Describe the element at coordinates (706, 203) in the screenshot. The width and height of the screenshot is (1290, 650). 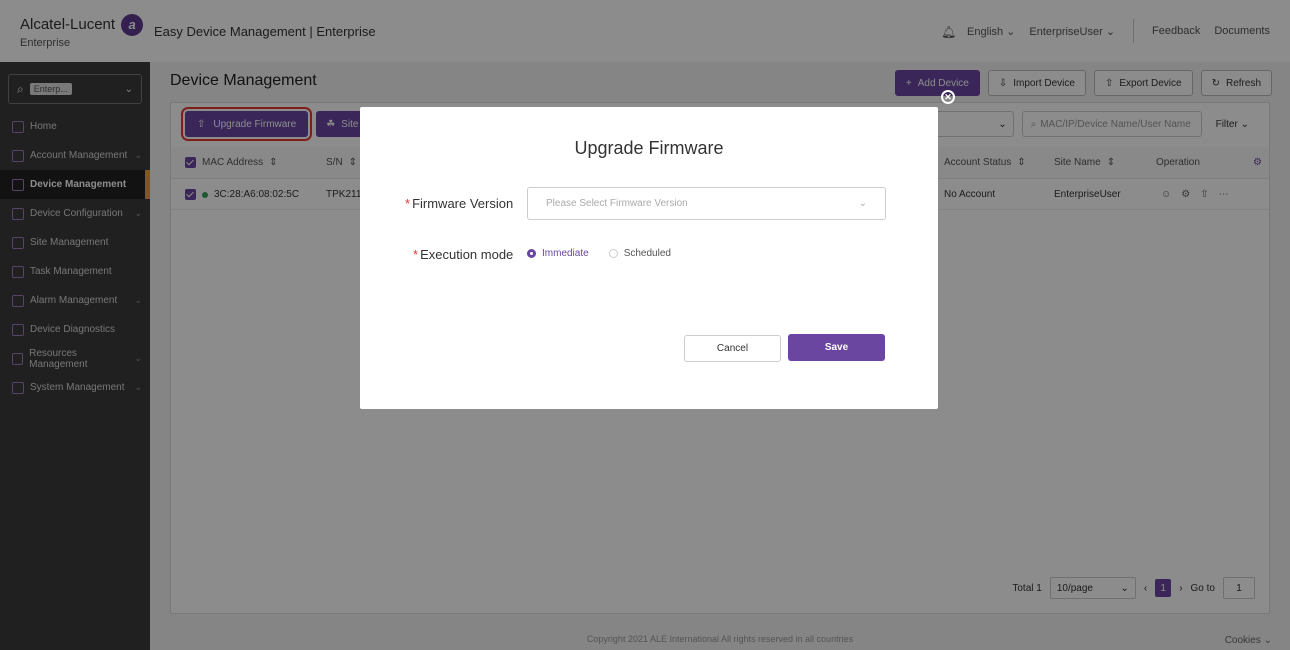
I see `firmware-version-select: Please Select Firmware Version ⌄` at that location.